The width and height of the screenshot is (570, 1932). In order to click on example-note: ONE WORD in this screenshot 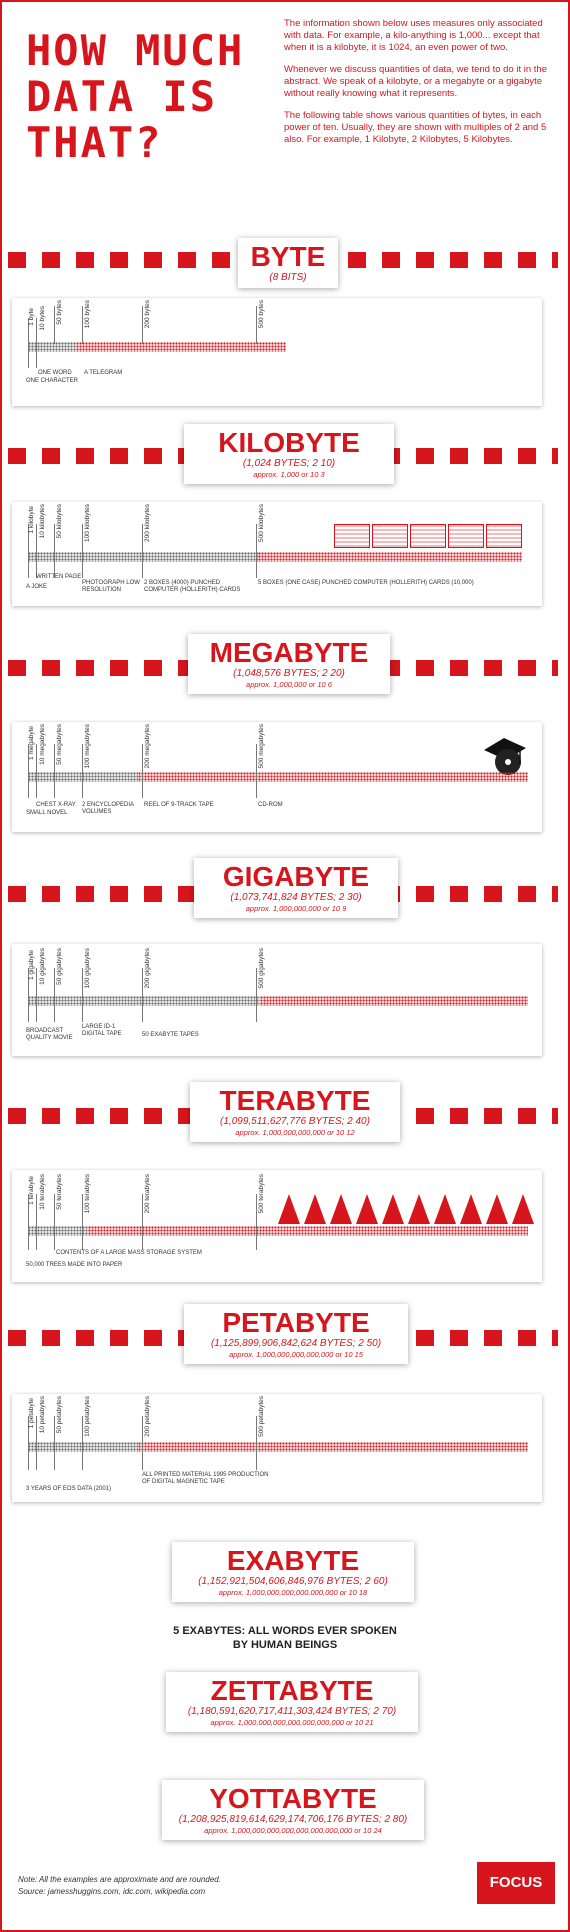, I will do `click(55, 373)`.